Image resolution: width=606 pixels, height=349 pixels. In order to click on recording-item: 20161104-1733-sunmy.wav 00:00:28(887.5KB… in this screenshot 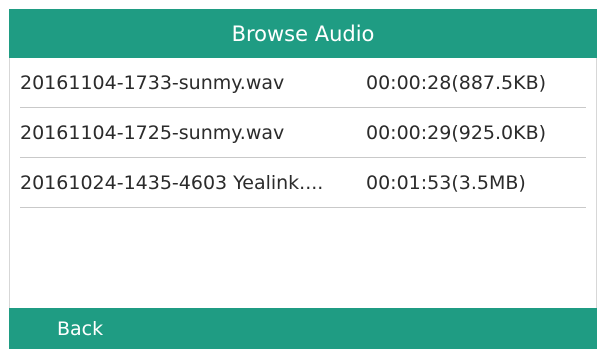, I will do `click(309, 82)`.